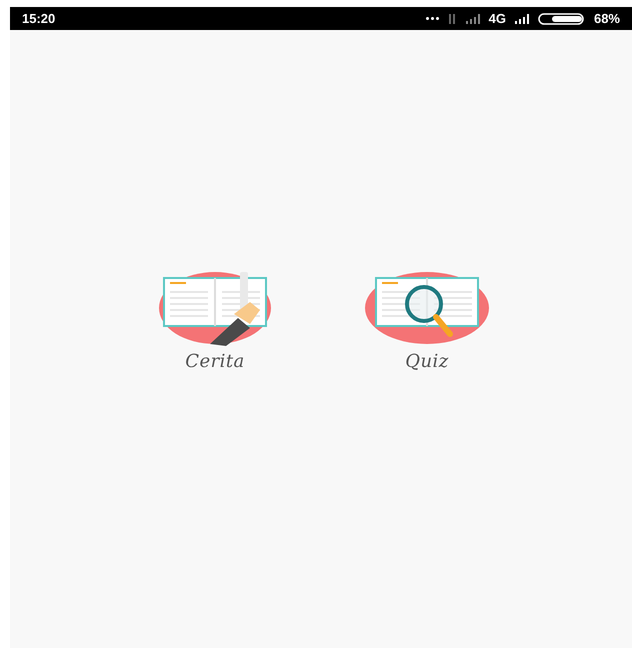 The height and width of the screenshot is (648, 632). I want to click on book-magnifier-icon, so click(427, 308).